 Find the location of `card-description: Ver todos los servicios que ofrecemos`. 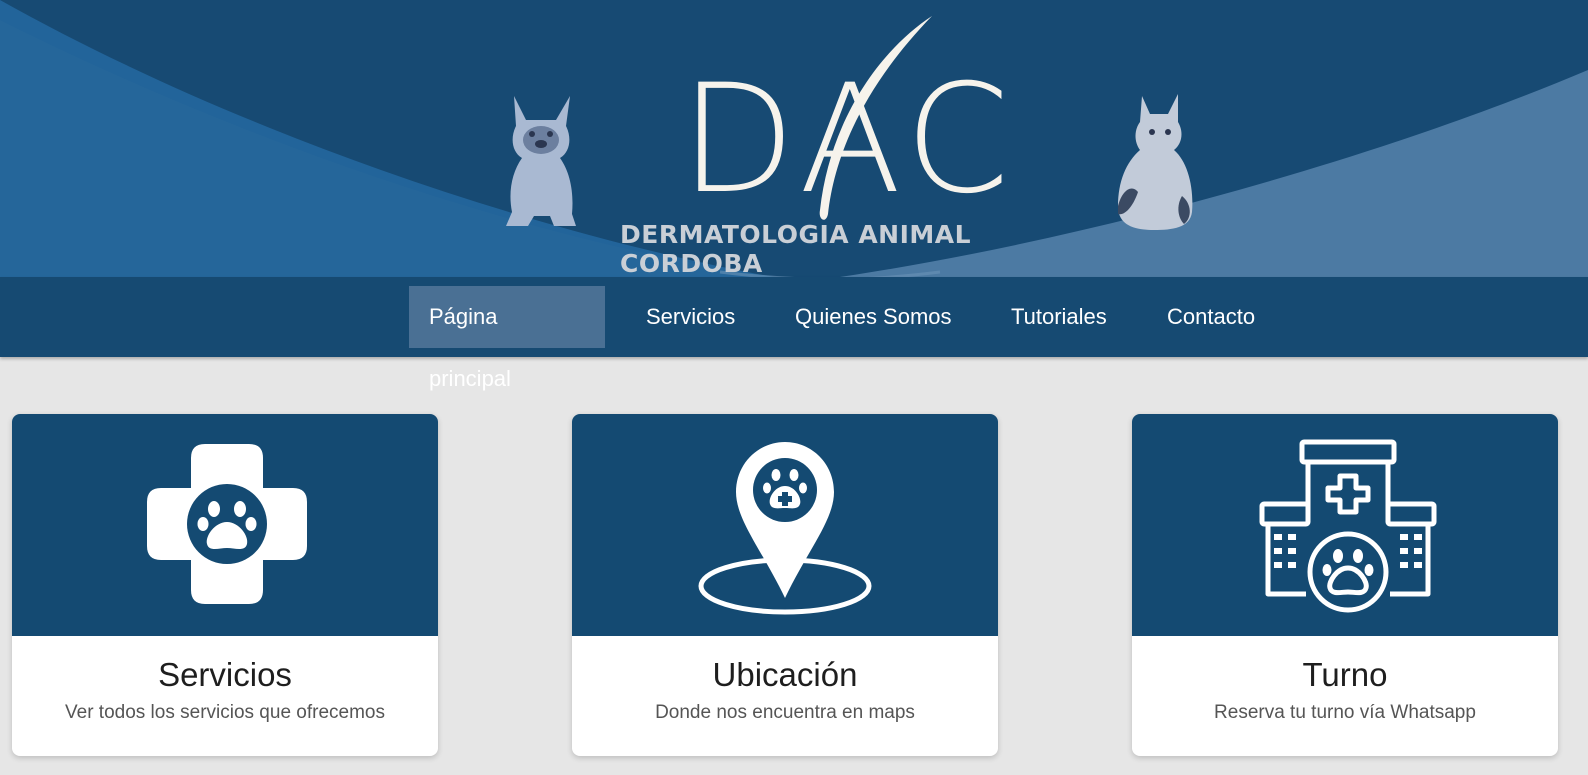

card-description: Ver todos los servicios que ofrecemos is located at coordinates (225, 712).